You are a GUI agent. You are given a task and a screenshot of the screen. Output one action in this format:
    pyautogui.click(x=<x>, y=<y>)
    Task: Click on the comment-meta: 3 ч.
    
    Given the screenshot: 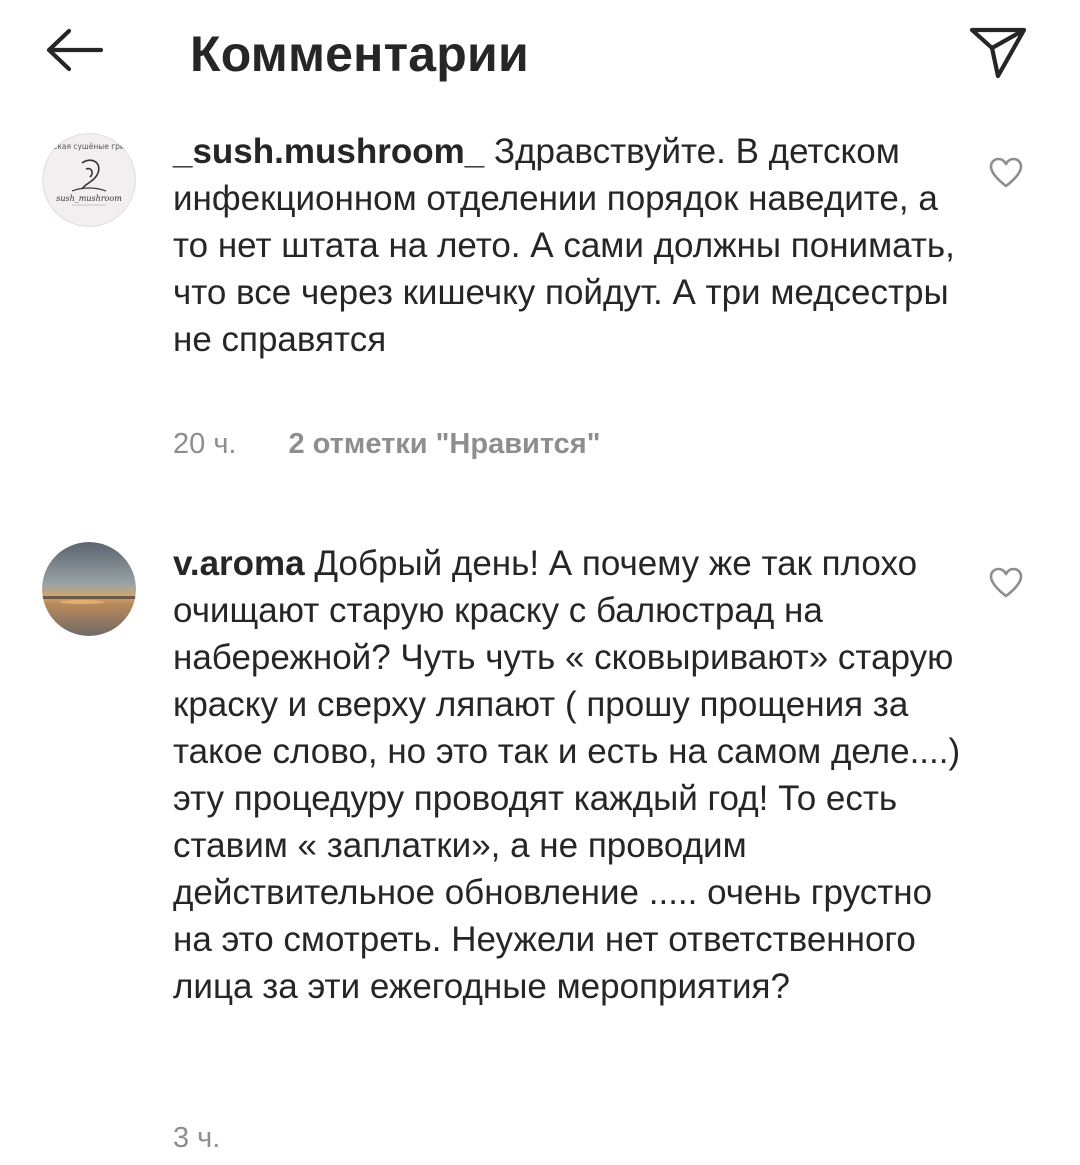 What is the action you would take?
    pyautogui.click(x=222, y=1138)
    